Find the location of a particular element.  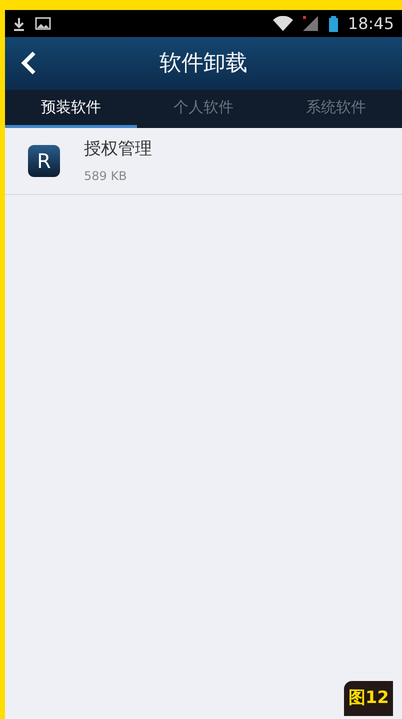

app-size: 589 KB is located at coordinates (106, 176).